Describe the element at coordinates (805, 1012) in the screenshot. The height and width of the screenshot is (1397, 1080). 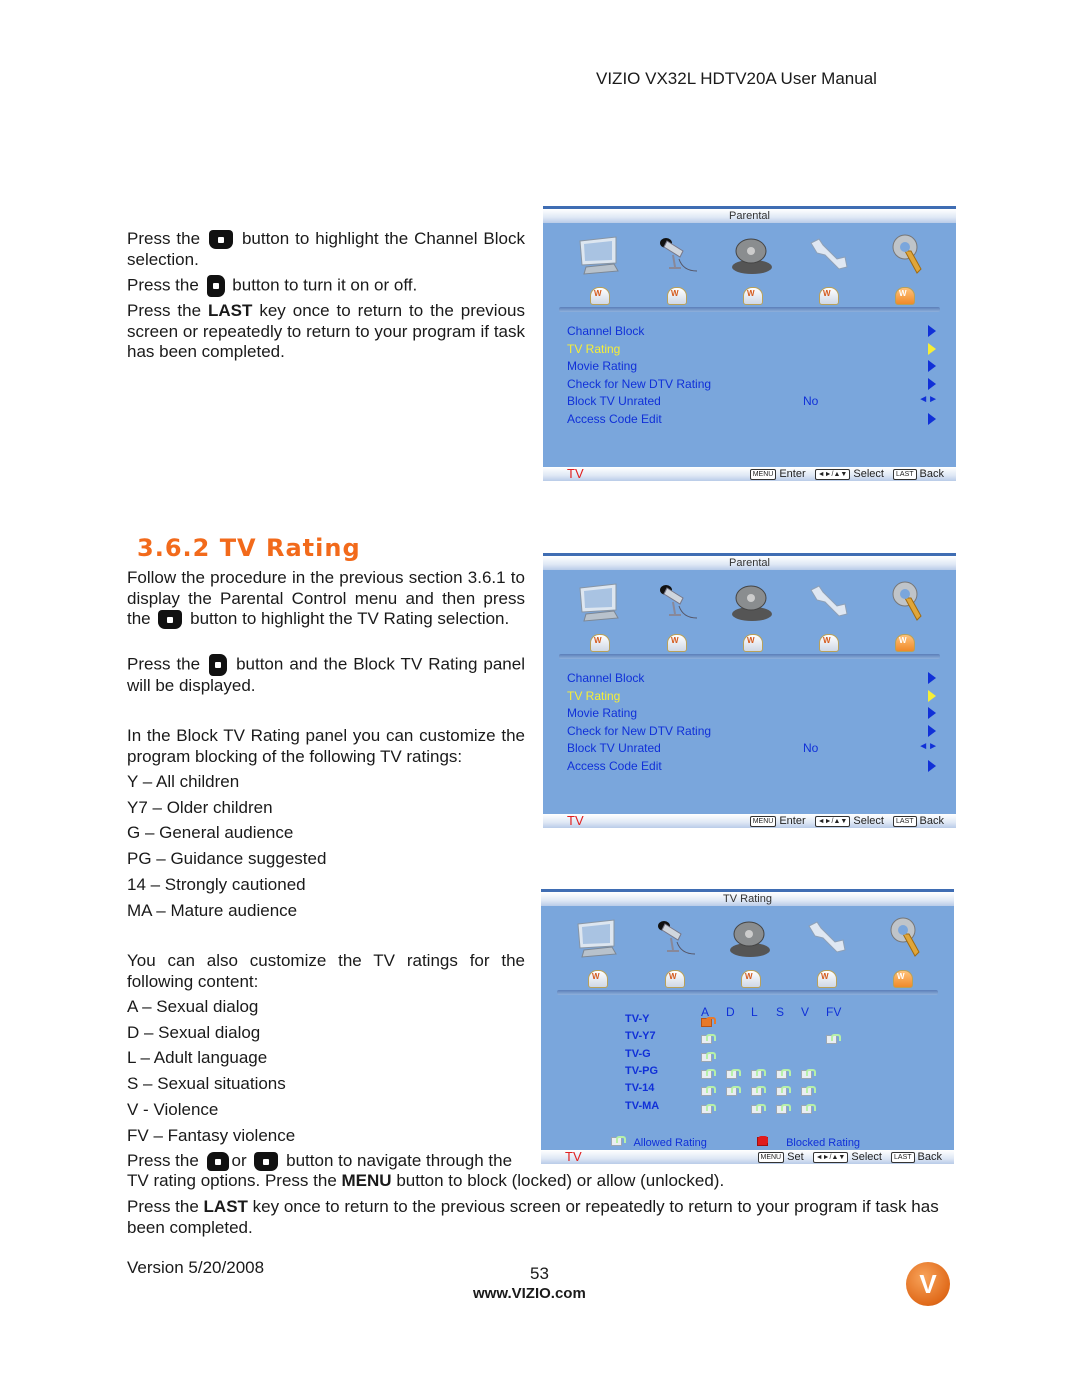
I see `rating-column-header: V` at that location.